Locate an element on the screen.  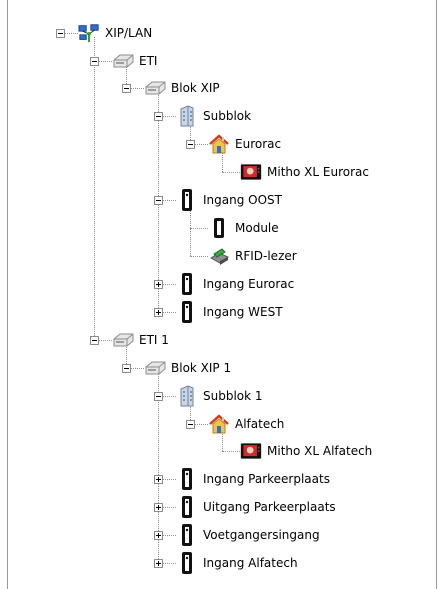
tree-node-label: Module is located at coordinates (257, 228).